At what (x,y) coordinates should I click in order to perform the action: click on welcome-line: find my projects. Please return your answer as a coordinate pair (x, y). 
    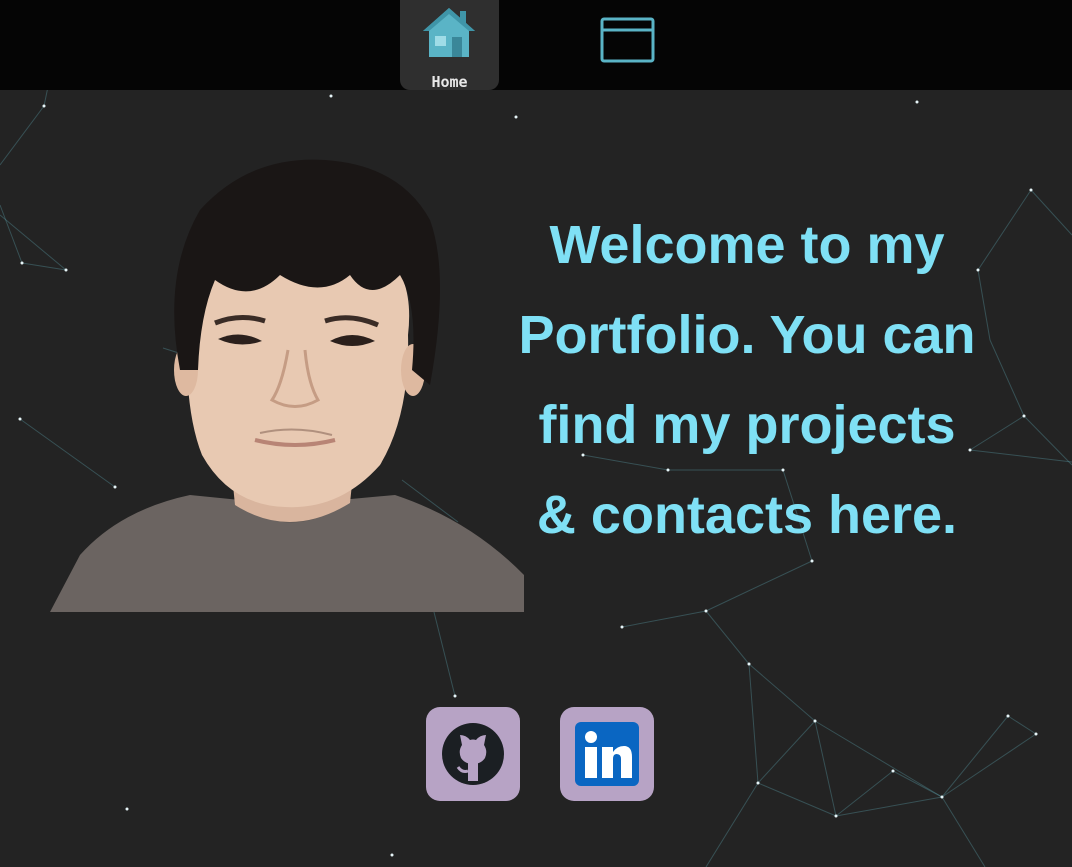
    Looking at the image, I should click on (747, 425).